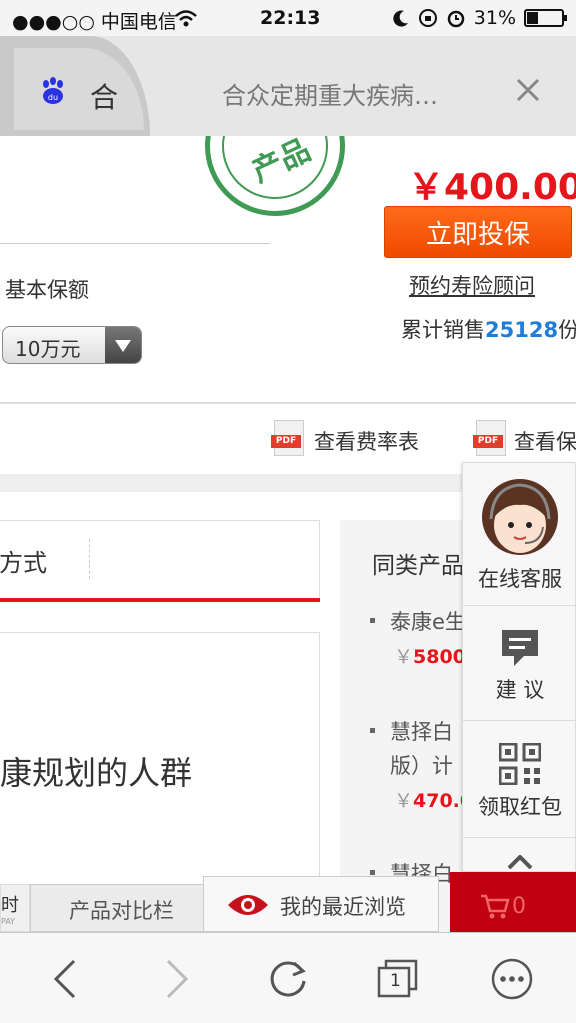 The width and height of the screenshot is (576, 1023). I want to click on status-bar: ●●●○○ 中国电信 22:13 31%, so click(288, 18).